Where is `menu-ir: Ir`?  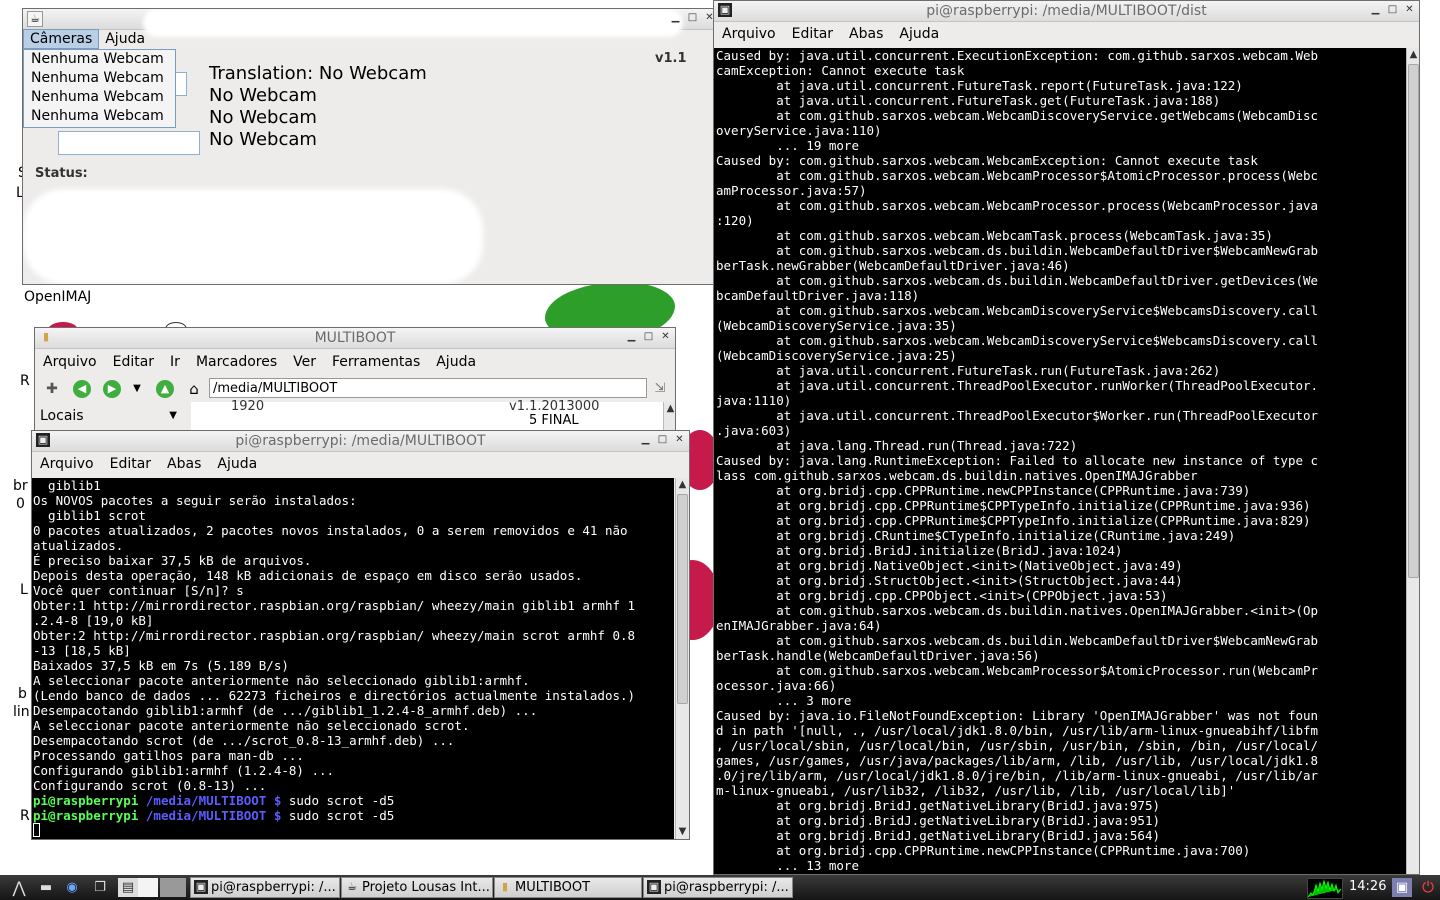 menu-ir: Ir is located at coordinates (175, 362).